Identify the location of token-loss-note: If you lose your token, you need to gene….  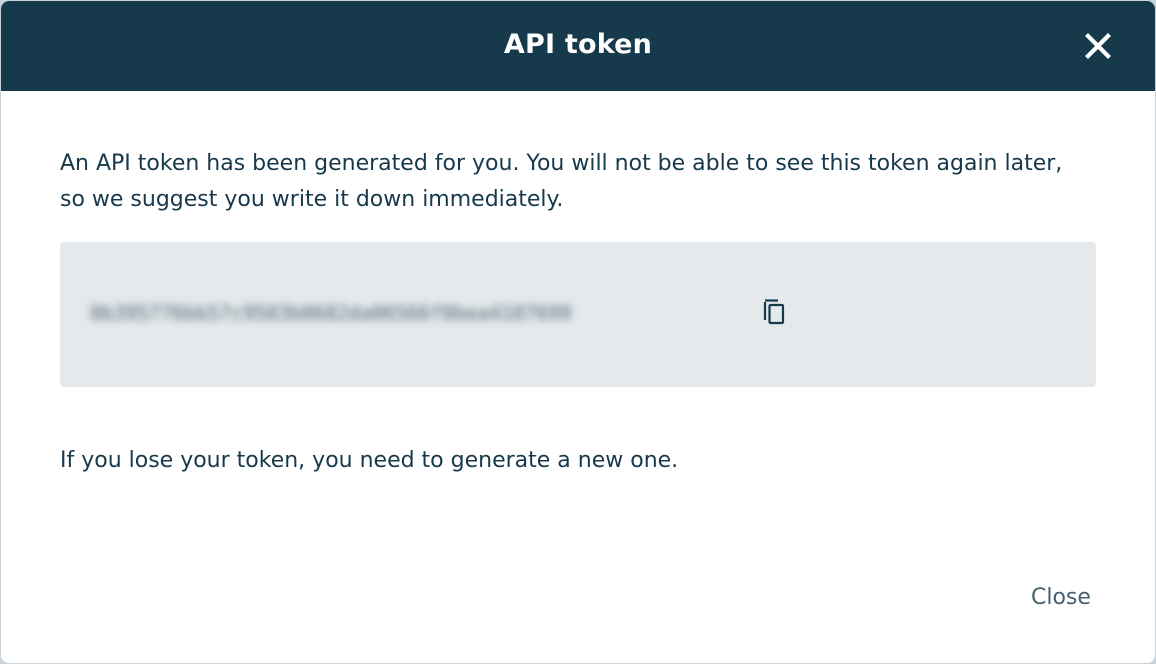
(369, 460).